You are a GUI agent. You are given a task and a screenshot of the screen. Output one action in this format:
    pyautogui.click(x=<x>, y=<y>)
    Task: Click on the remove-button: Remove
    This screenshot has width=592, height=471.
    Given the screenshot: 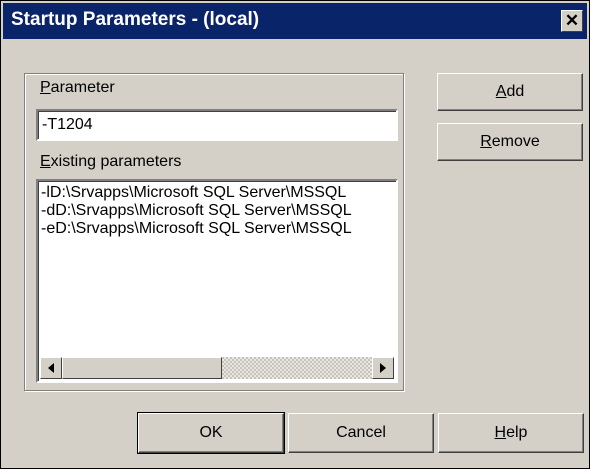 What is the action you would take?
    pyautogui.click(x=510, y=142)
    